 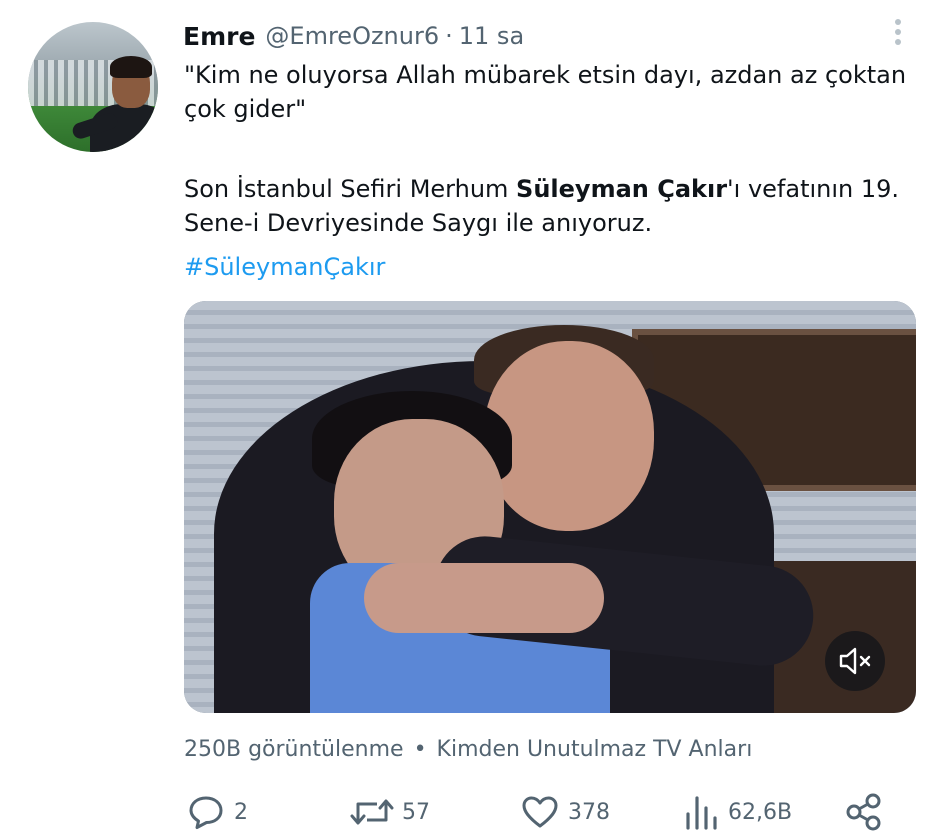 What do you see at coordinates (701, 813) in the screenshot?
I see `bar-chart-icon` at bounding box center [701, 813].